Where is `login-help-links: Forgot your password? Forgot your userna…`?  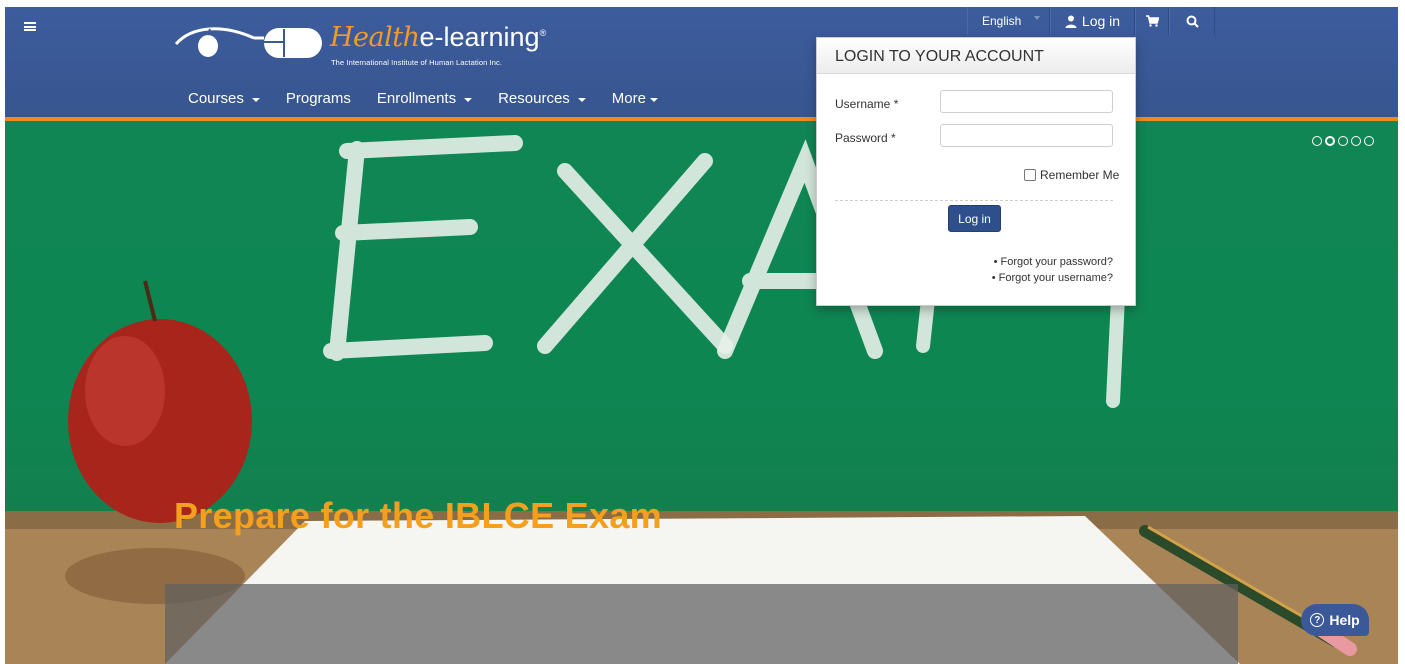 login-help-links: Forgot your password? Forgot your userna… is located at coordinates (1052, 270).